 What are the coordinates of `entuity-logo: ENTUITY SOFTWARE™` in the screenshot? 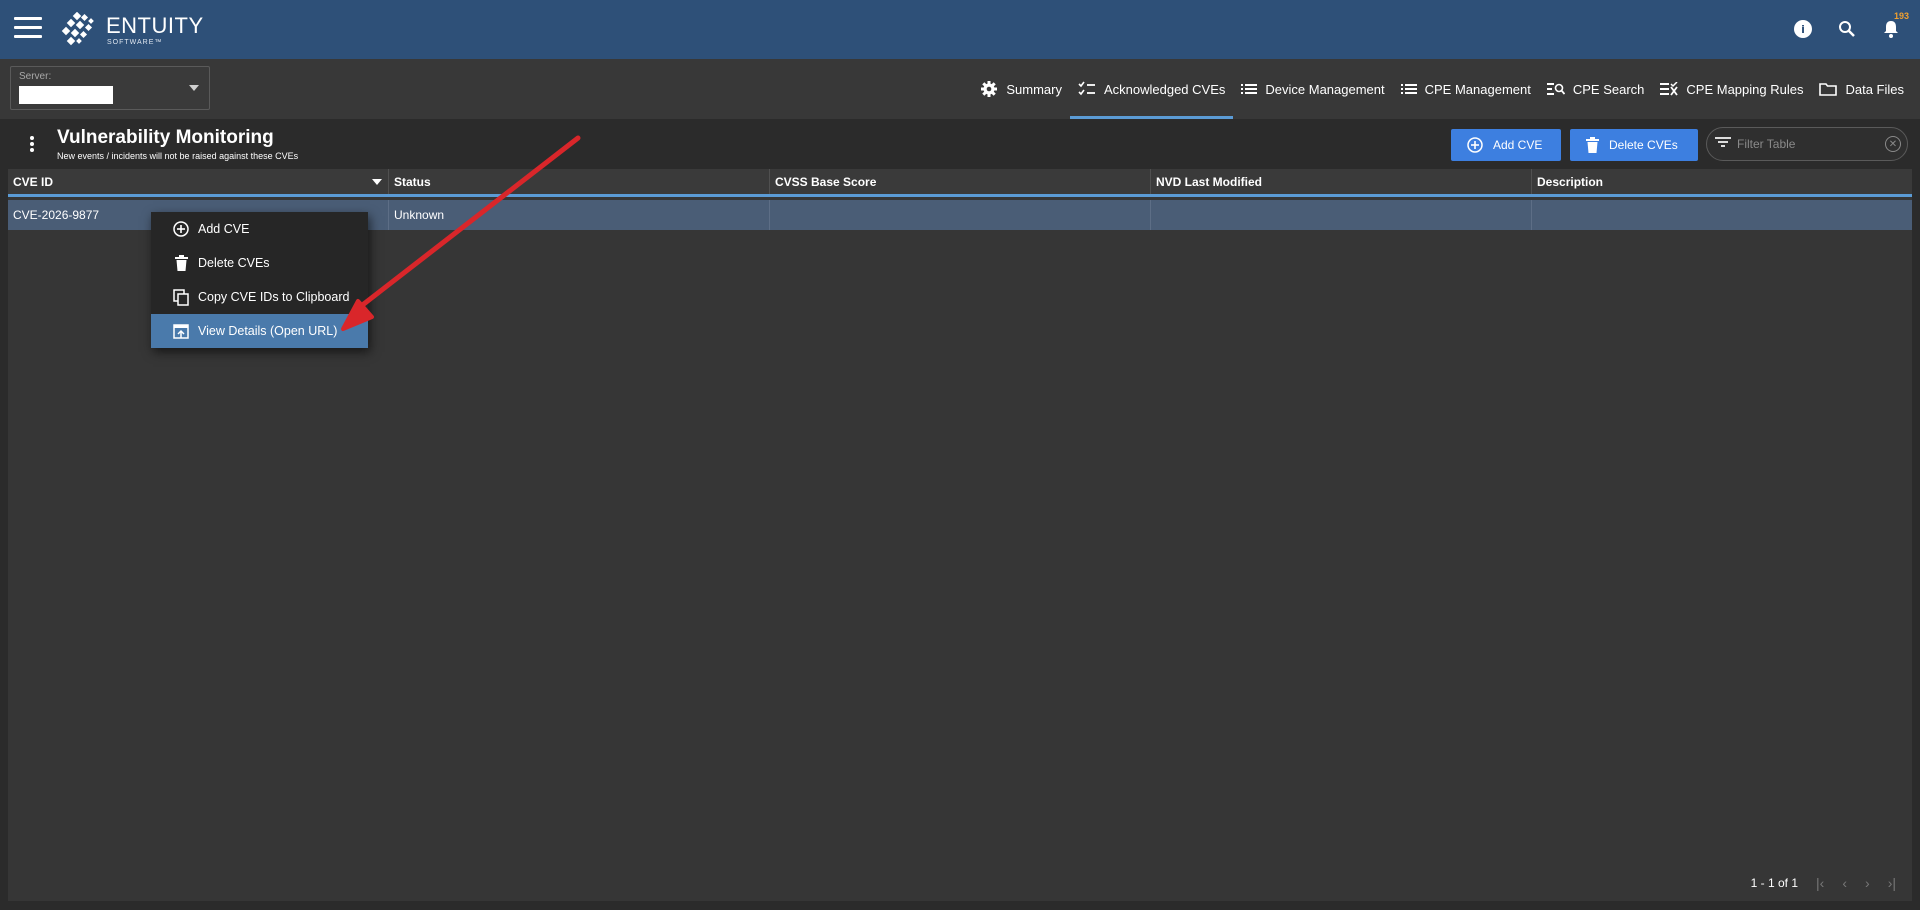 It's located at (132, 30).